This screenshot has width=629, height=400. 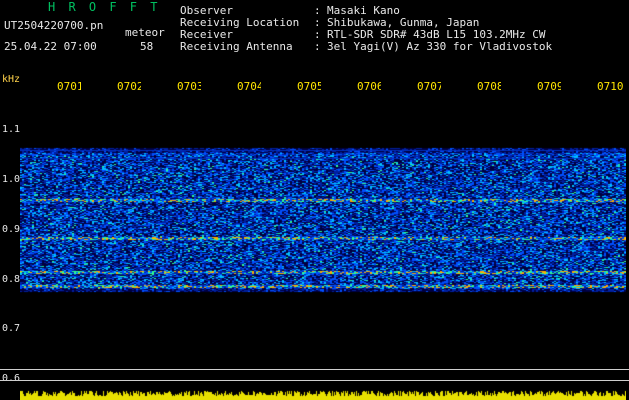 What do you see at coordinates (11, 279) in the screenshot?
I see `frequency-tick: 0.8` at bounding box center [11, 279].